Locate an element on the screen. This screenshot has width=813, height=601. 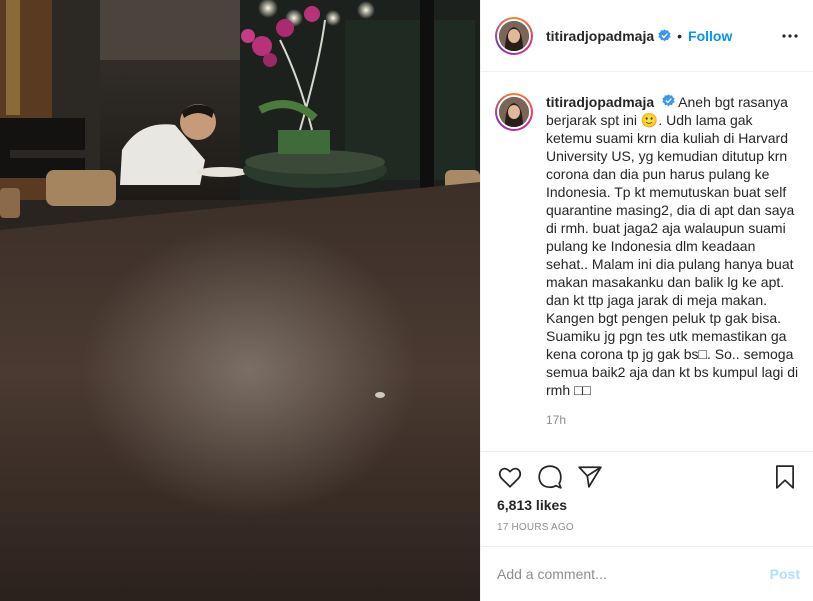
follow-button: Follow is located at coordinates (710, 36).